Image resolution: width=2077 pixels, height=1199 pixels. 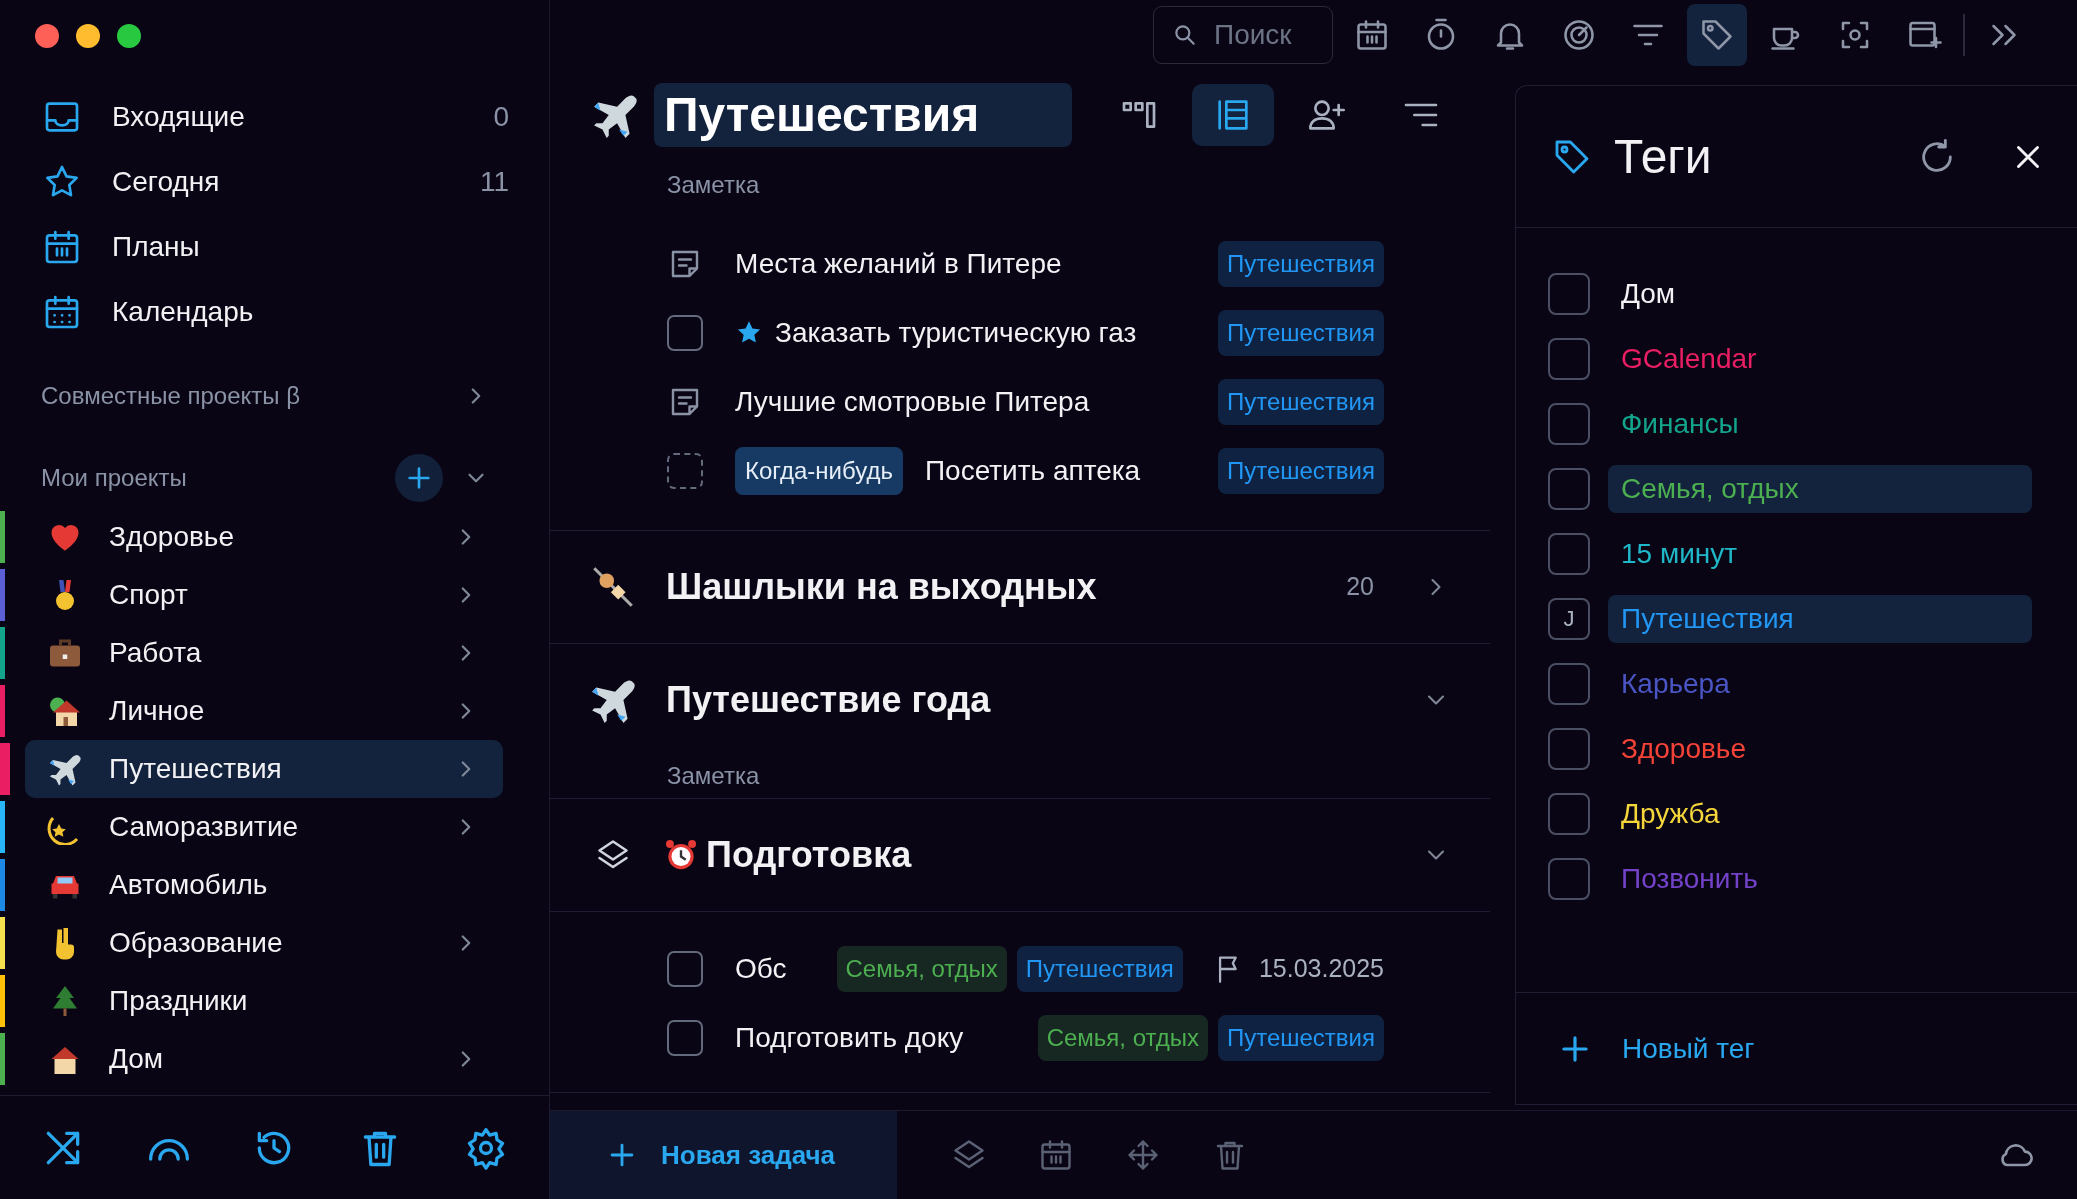 I want to click on tag-item: 15 минут, so click(x=1820, y=553).